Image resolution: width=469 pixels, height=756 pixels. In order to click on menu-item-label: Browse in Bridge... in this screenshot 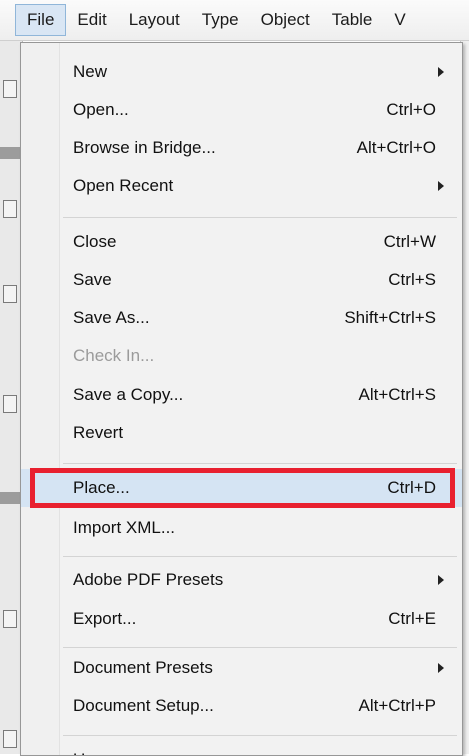, I will do `click(144, 147)`.